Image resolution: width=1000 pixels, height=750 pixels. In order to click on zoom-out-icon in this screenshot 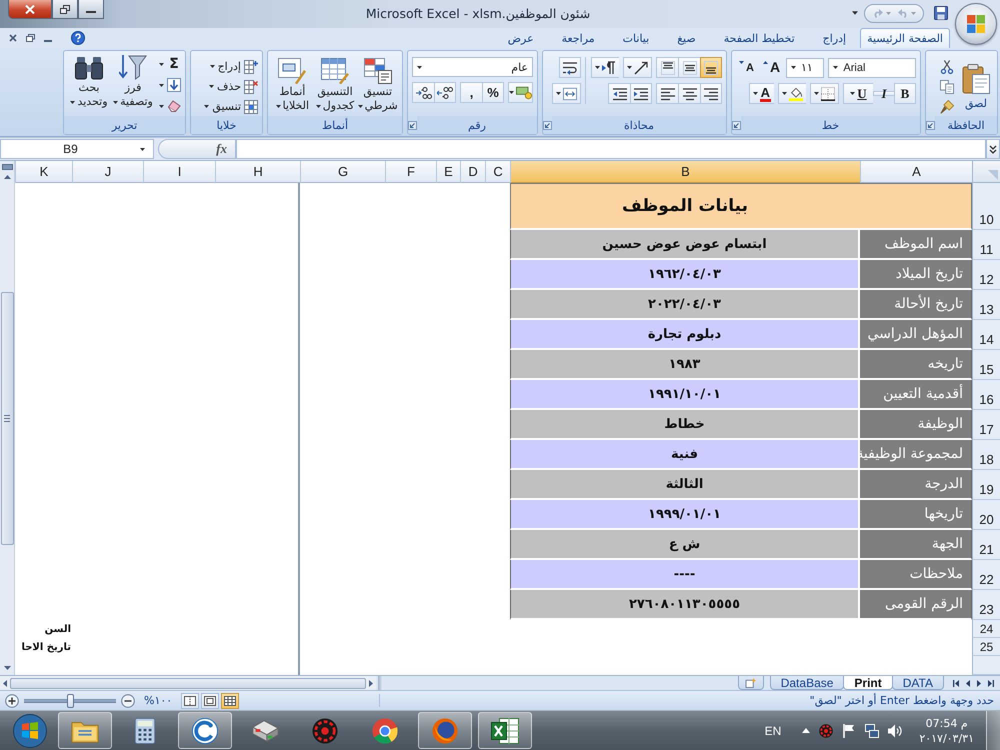, I will do `click(128, 701)`.